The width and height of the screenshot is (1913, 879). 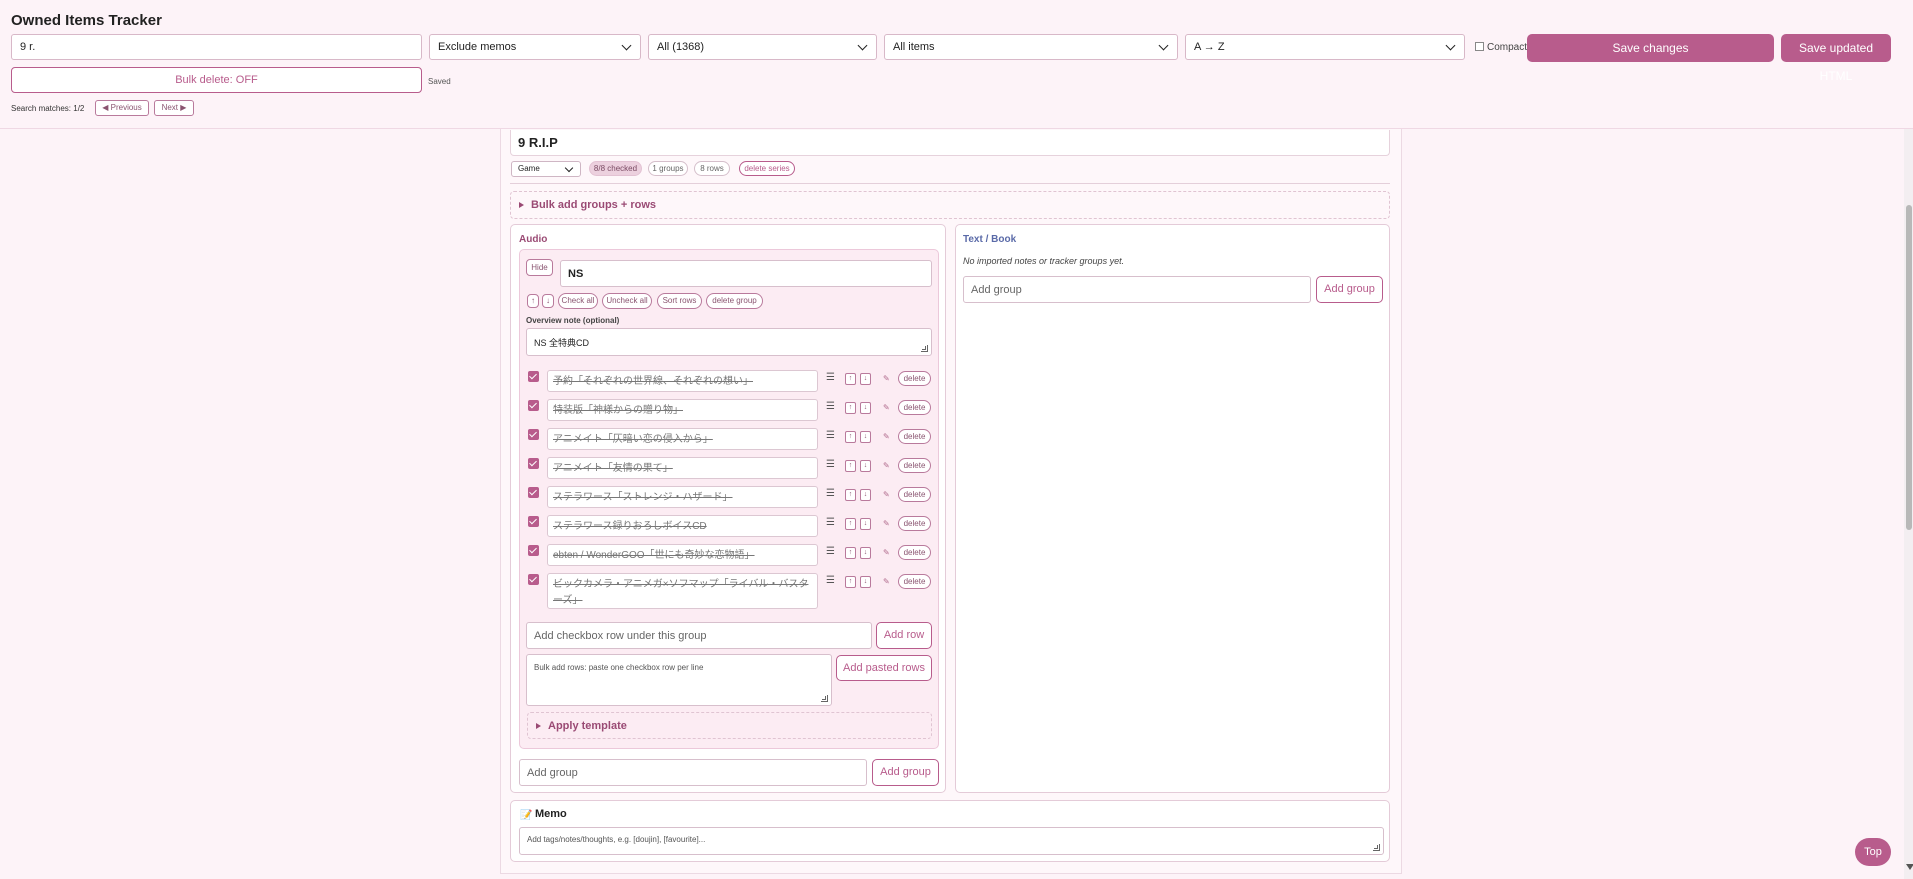 What do you see at coordinates (734, 301) in the screenshot?
I see `delete-group-button: delete group` at bounding box center [734, 301].